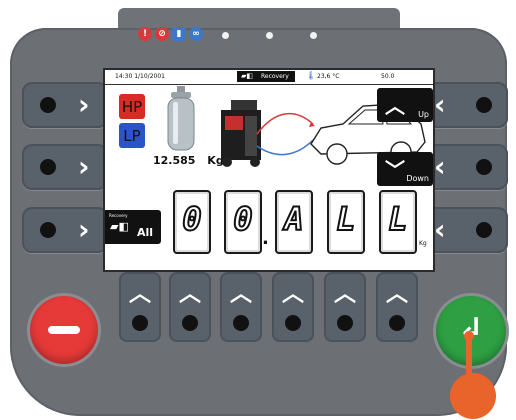  What do you see at coordinates (65, 230) in the screenshot?
I see `left-softkey-3: ›` at bounding box center [65, 230].